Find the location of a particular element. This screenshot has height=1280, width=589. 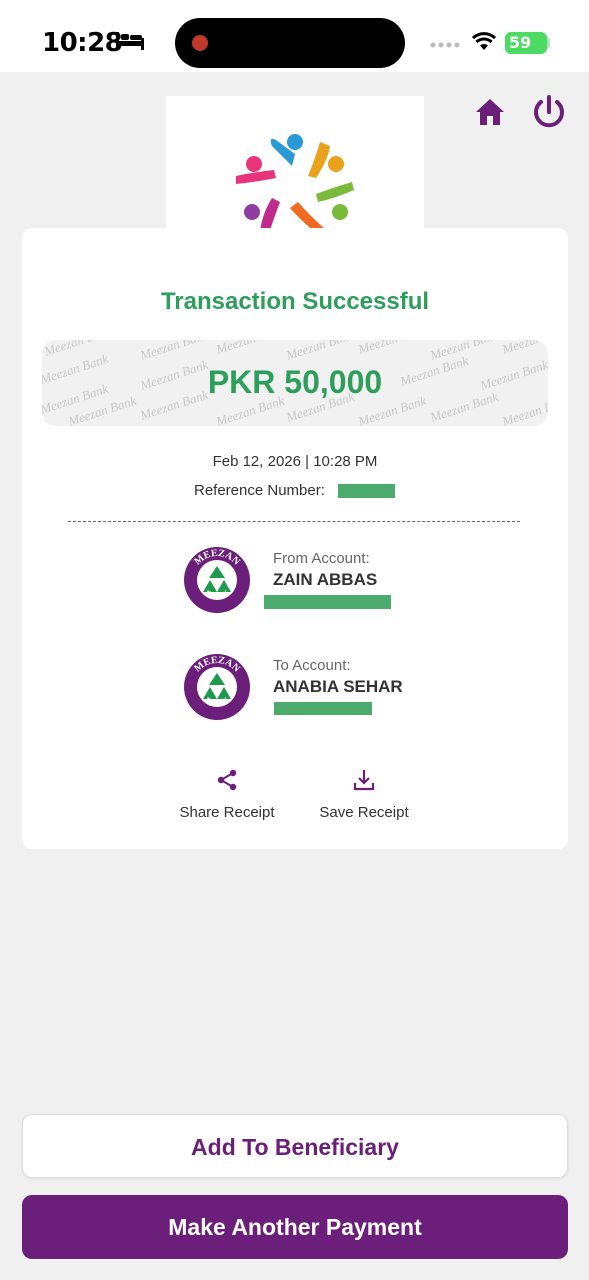

share-receipt-label: Share Receipt is located at coordinates (227, 812).